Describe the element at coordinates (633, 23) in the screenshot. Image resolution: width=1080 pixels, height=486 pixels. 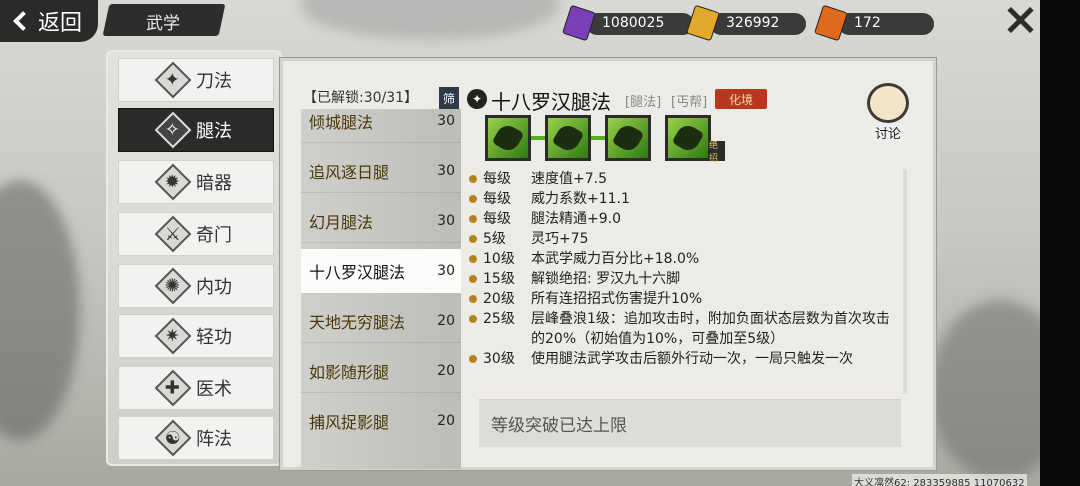
I see `currency-value: 1080025` at that location.